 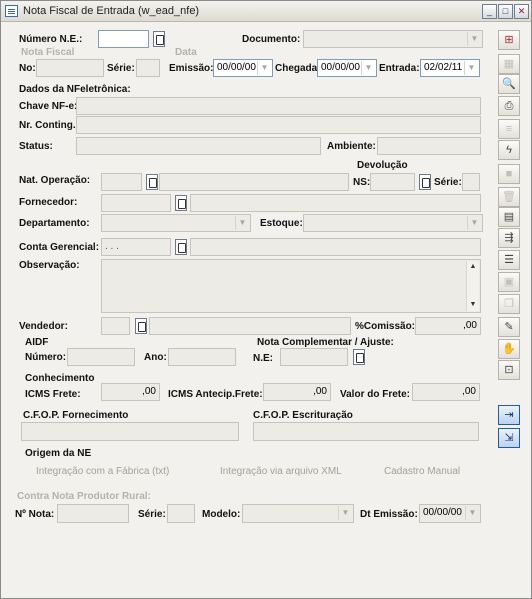 What do you see at coordinates (448, 326) in the screenshot?
I see `comissao-input: ,00` at bounding box center [448, 326].